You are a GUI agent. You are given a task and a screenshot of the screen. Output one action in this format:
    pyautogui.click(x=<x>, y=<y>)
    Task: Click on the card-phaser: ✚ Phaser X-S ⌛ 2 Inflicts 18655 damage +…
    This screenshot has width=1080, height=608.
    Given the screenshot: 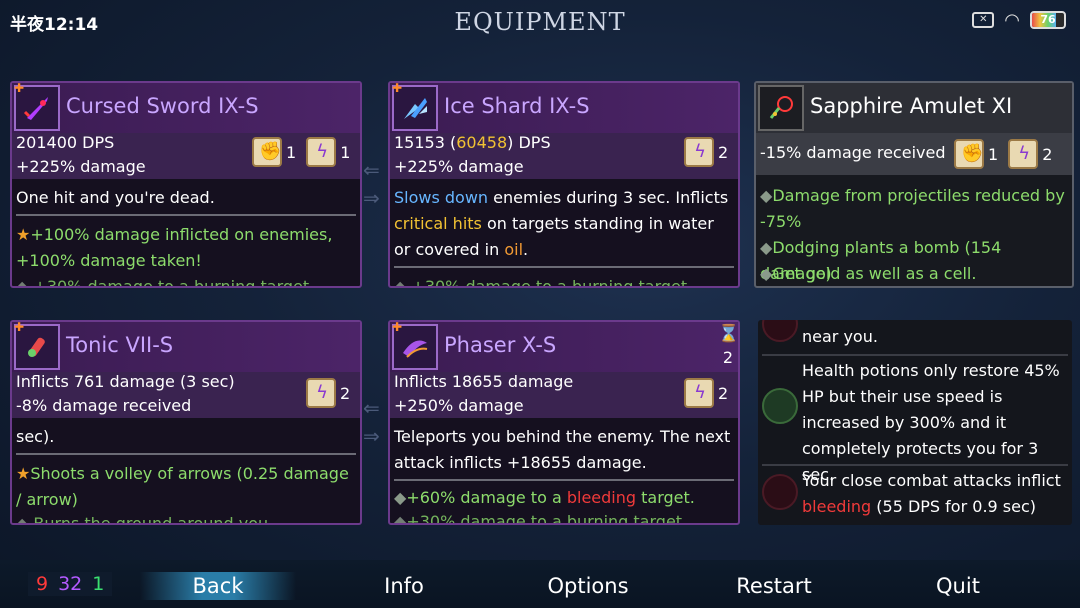 What is the action you would take?
    pyautogui.click(x=564, y=422)
    